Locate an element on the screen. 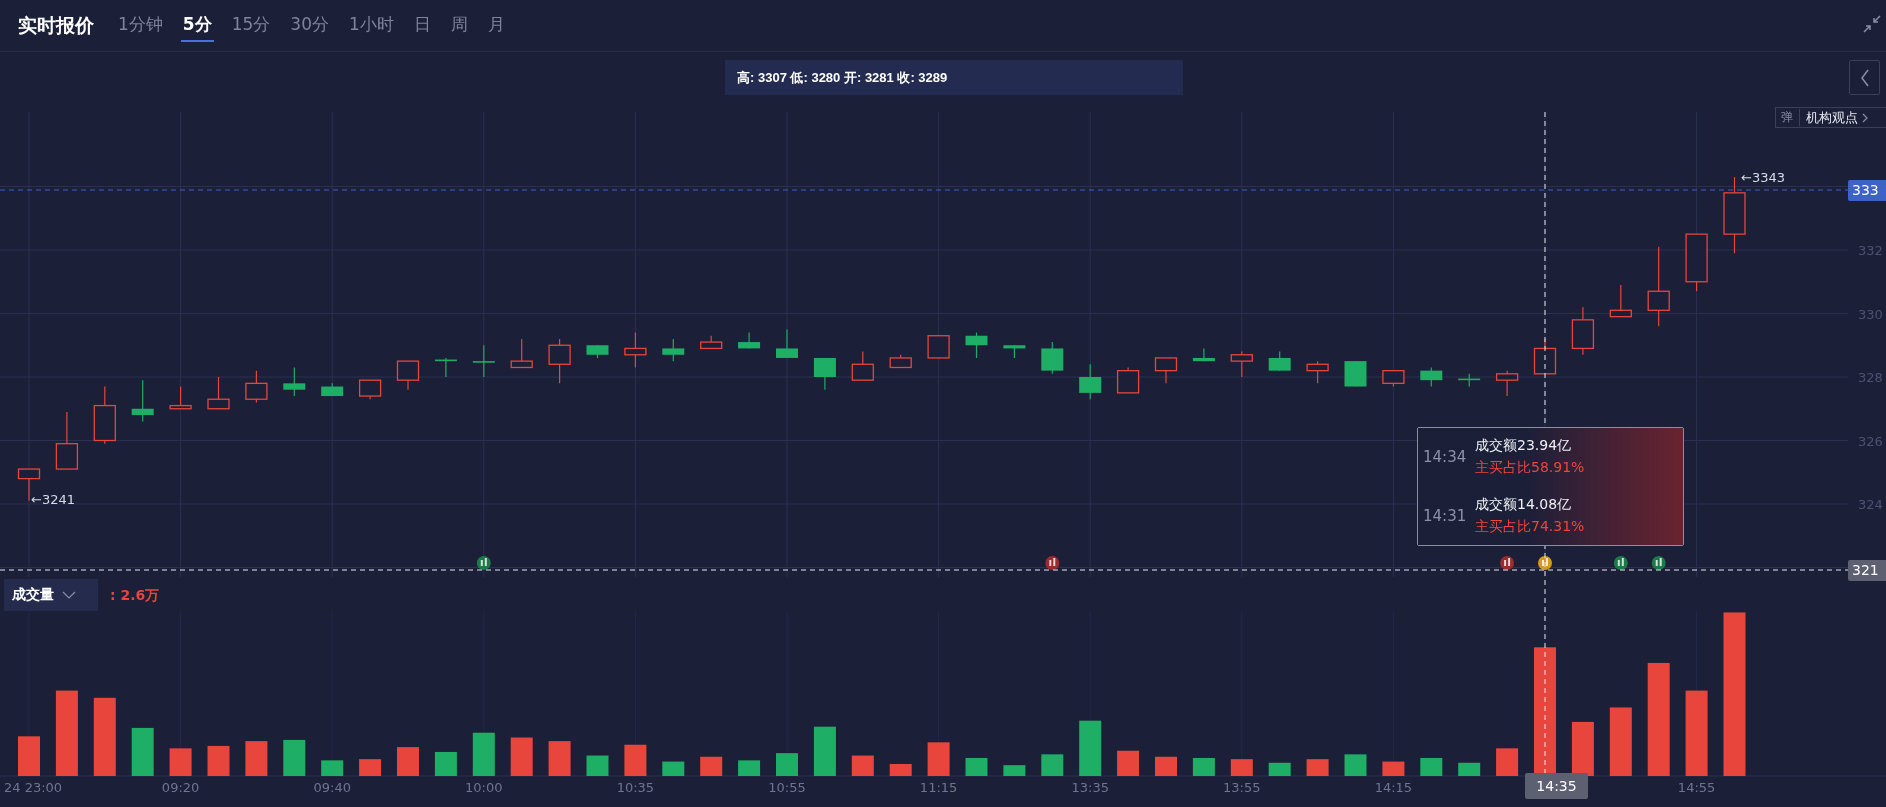 This screenshot has height=807, width=1886. crosshair-price-tag: 321 is located at coordinates (1867, 570).